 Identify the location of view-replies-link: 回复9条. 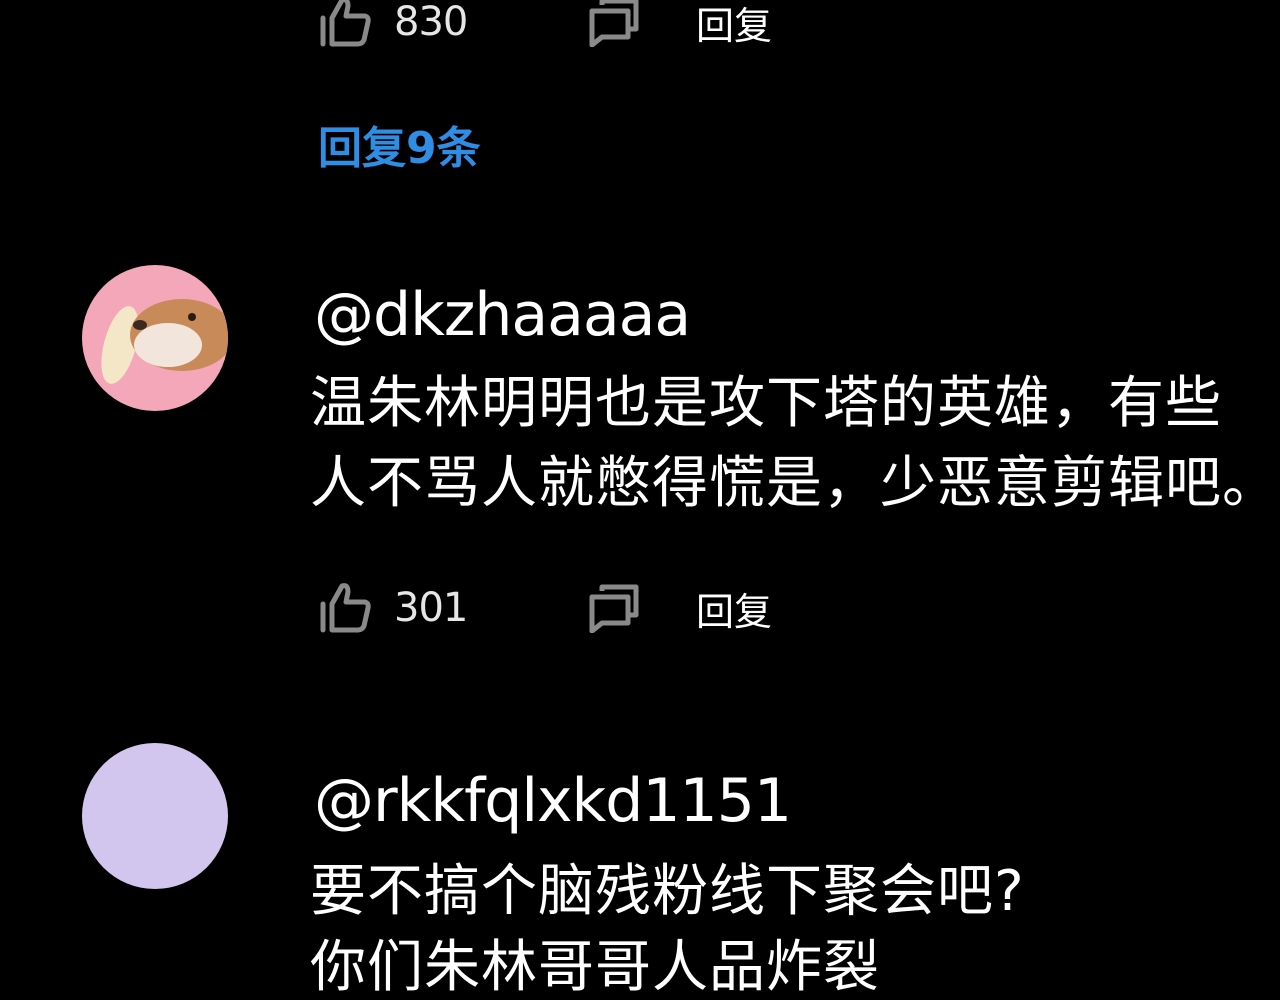
(399, 144).